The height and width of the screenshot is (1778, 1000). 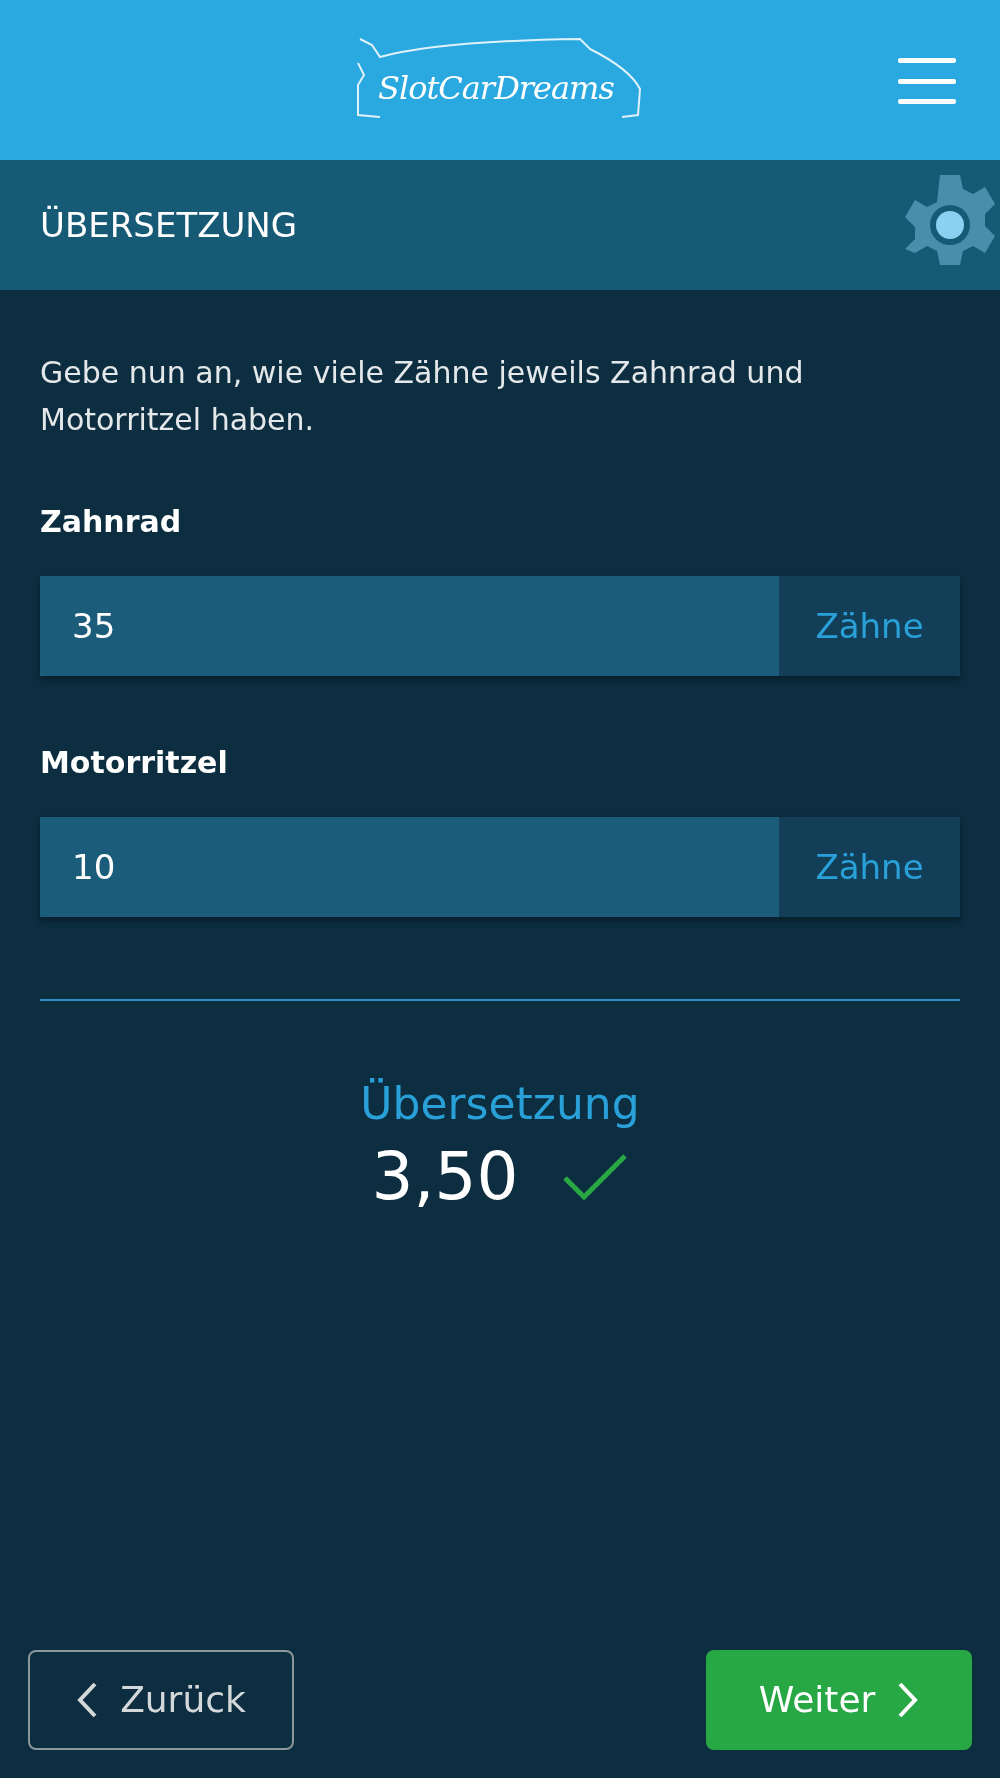 I want to click on input-field: 35, so click(x=409, y=626).